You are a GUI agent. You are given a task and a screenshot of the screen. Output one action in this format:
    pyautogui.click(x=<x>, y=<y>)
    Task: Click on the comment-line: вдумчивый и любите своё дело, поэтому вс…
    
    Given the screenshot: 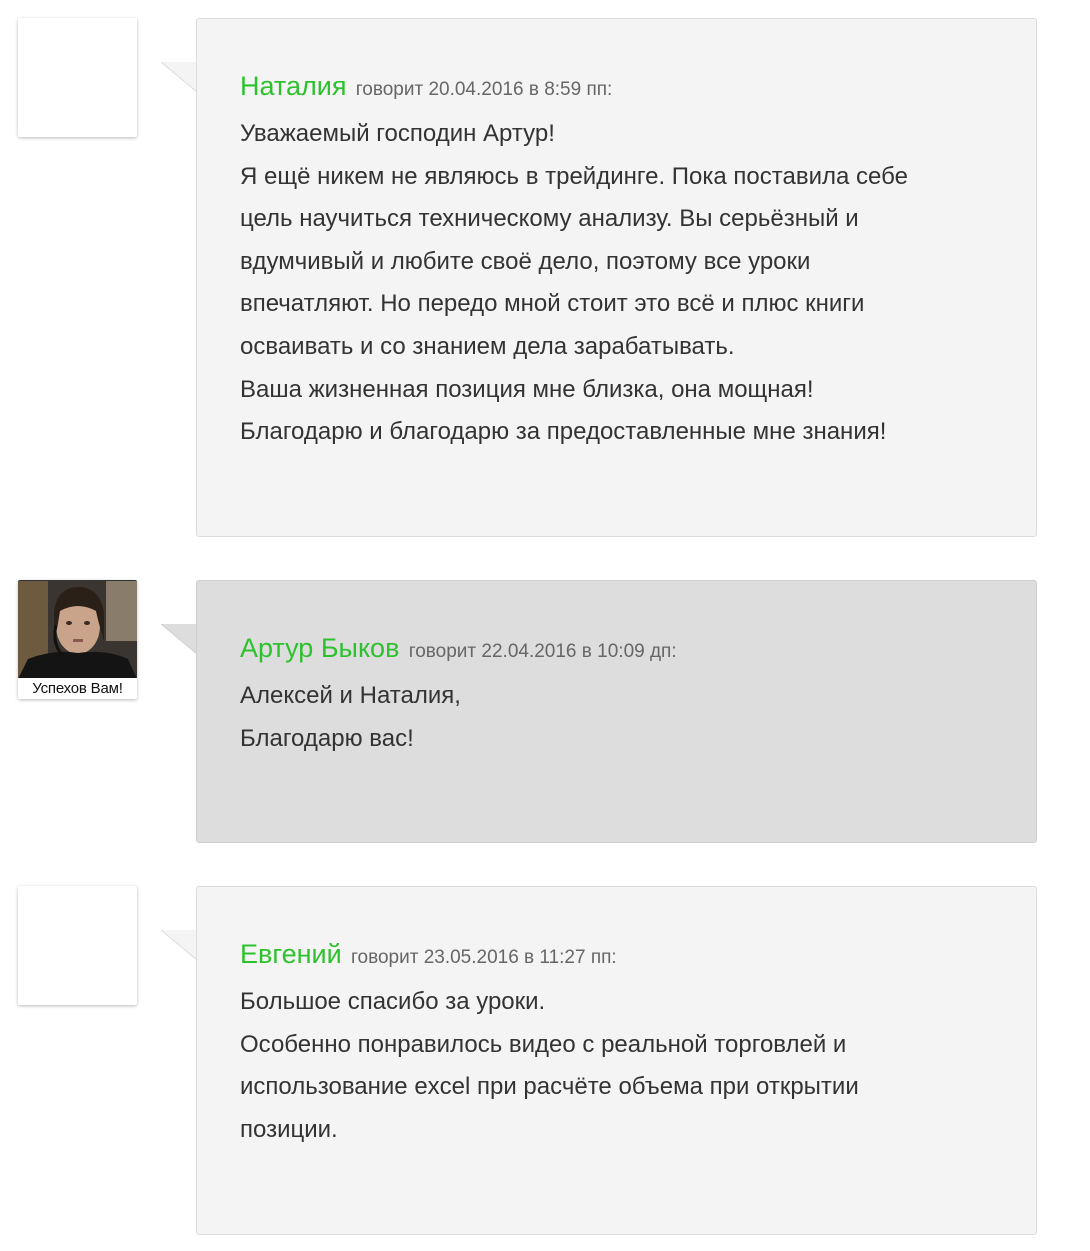 What is the action you would take?
    pyautogui.click(x=525, y=261)
    